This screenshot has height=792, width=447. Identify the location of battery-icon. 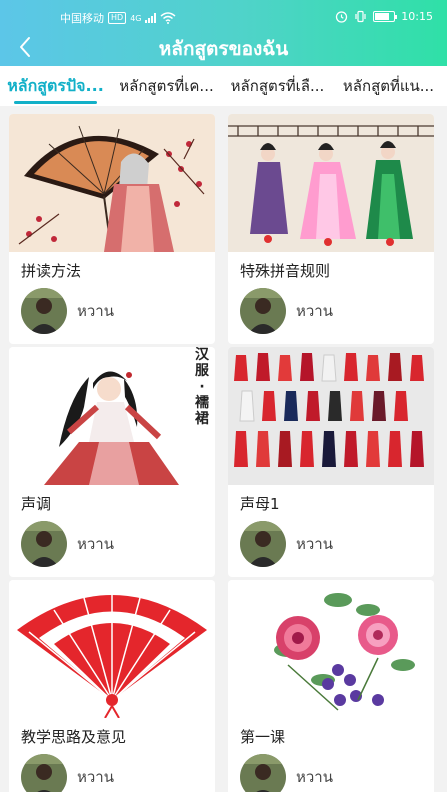
(385, 16).